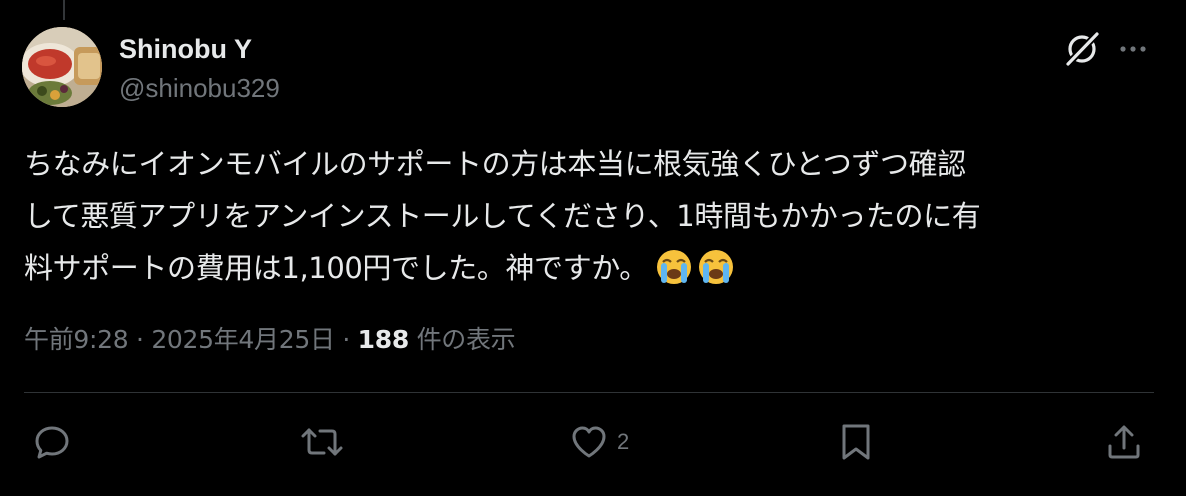 The width and height of the screenshot is (1186, 496). I want to click on avatar, so click(62, 67).